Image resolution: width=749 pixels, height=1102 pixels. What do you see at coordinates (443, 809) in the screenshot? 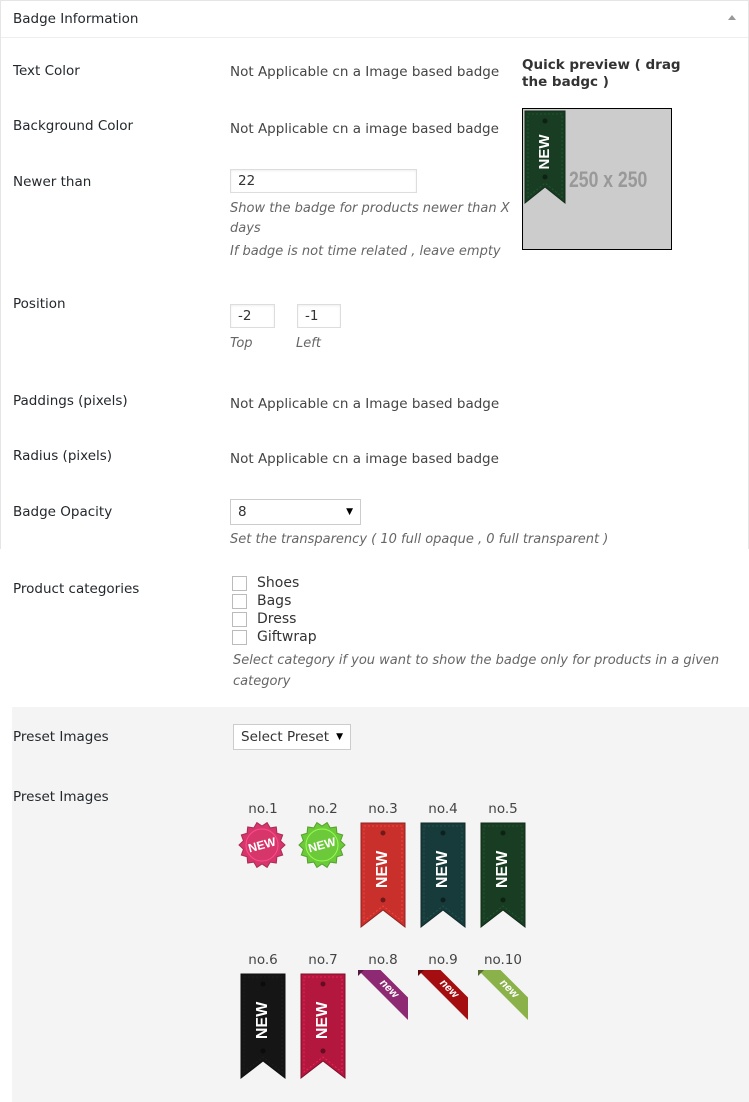
I see `preset-number: no.4` at bounding box center [443, 809].